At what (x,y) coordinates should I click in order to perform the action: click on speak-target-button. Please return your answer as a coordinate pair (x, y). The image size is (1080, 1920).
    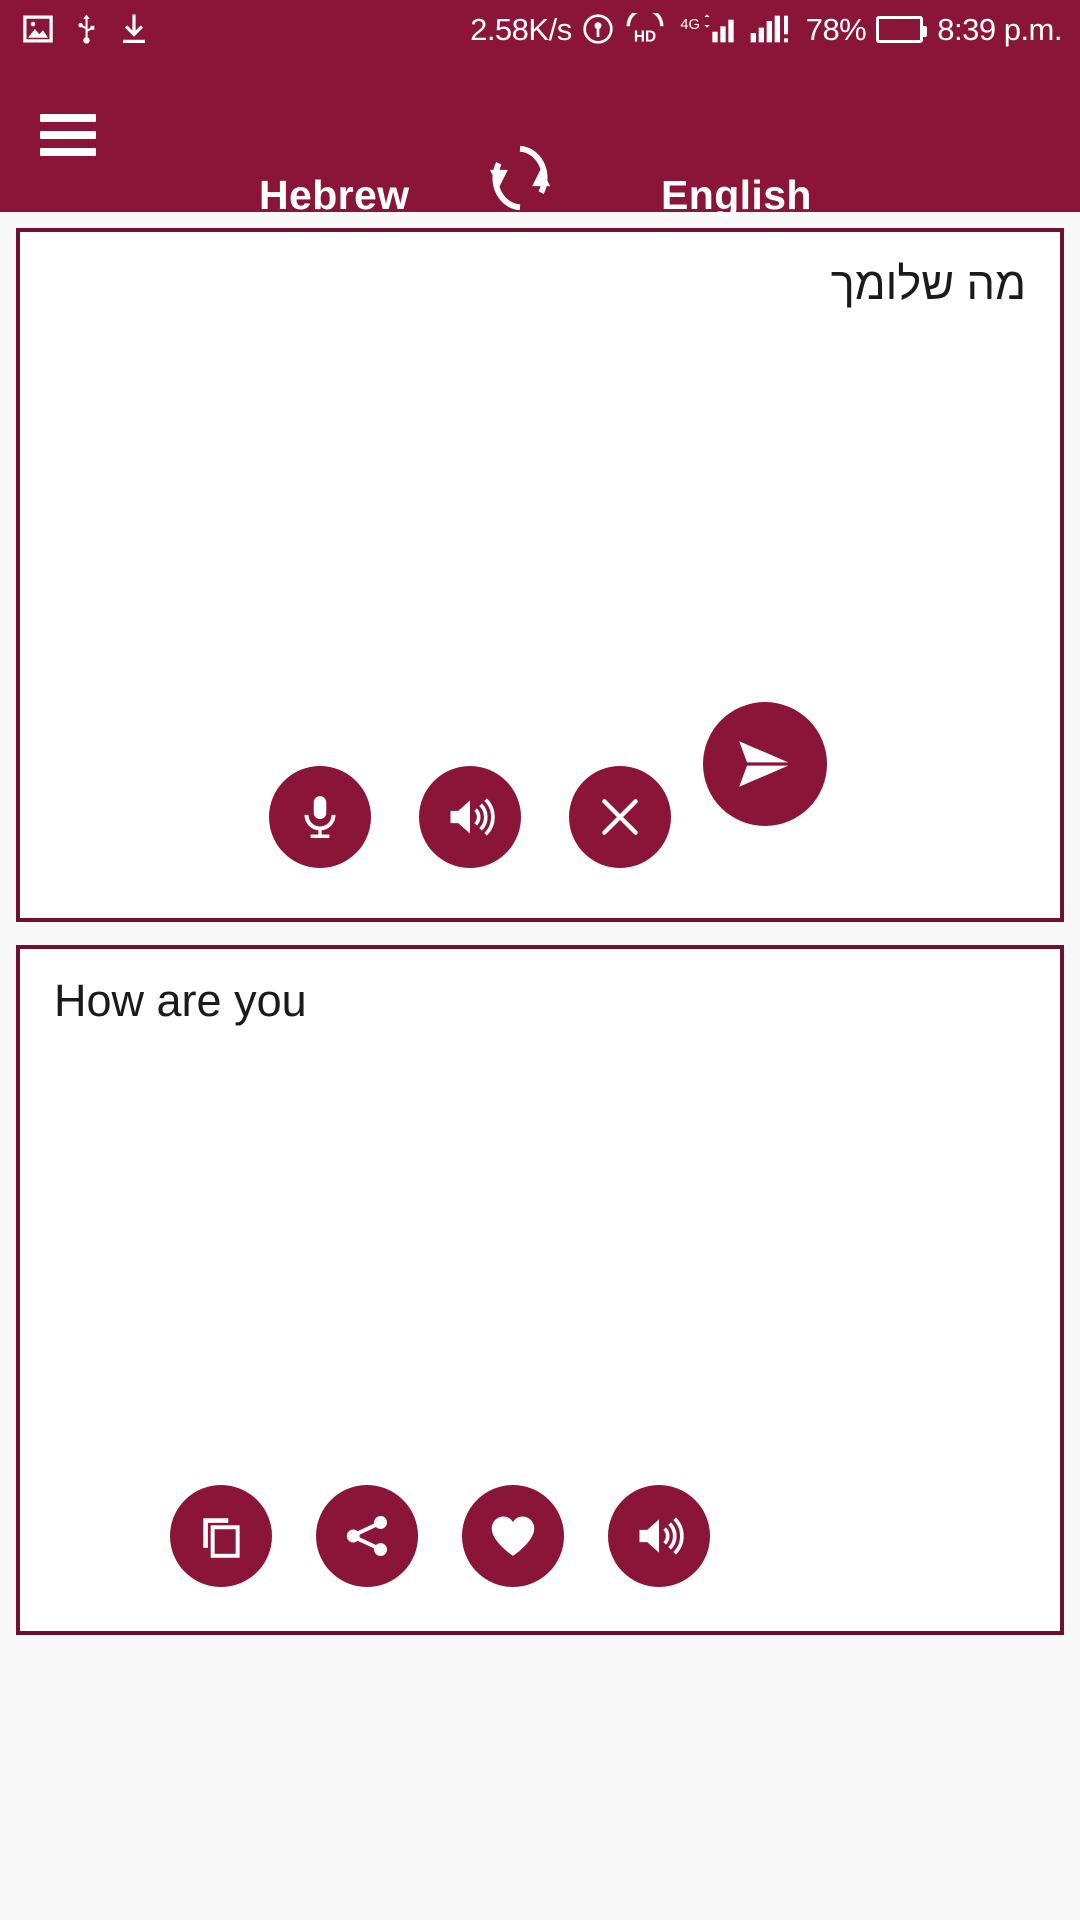
    Looking at the image, I should click on (659, 1536).